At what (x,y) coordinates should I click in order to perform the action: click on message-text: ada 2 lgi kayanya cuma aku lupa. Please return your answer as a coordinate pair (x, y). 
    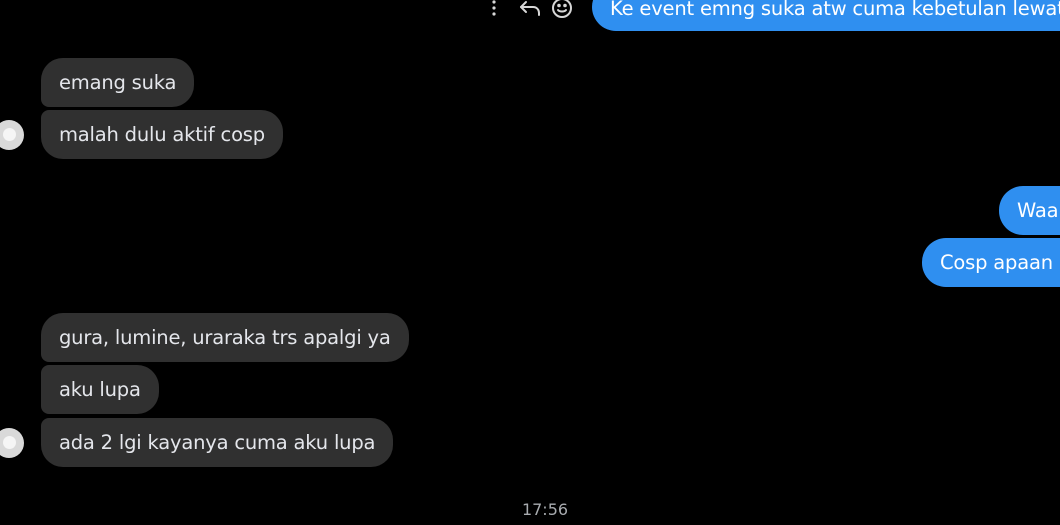
    Looking at the image, I should click on (217, 442).